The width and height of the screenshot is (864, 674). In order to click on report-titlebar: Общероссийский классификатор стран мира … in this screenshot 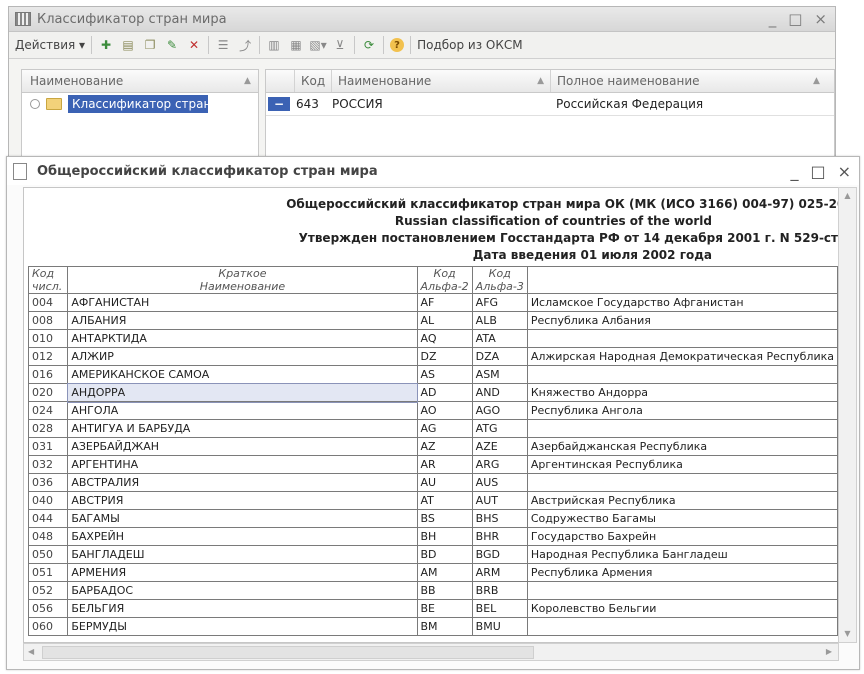, I will do `click(433, 171)`.